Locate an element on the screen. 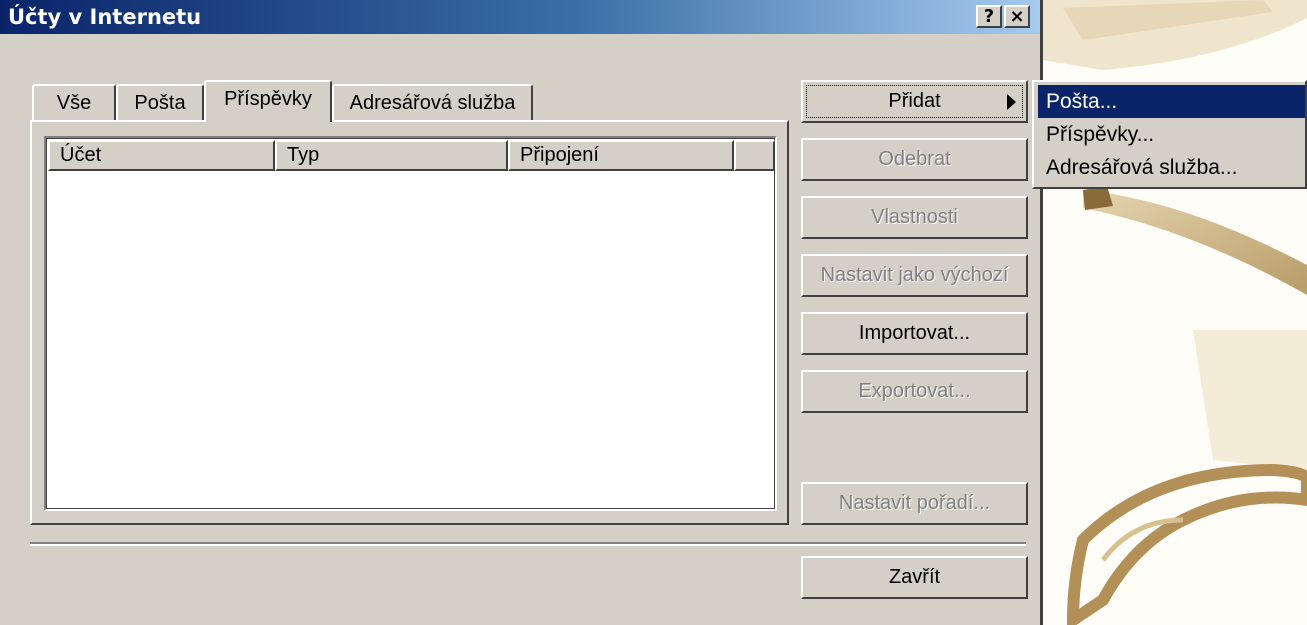 The width and height of the screenshot is (1307, 625). tab-all: Vše is located at coordinates (74, 103).